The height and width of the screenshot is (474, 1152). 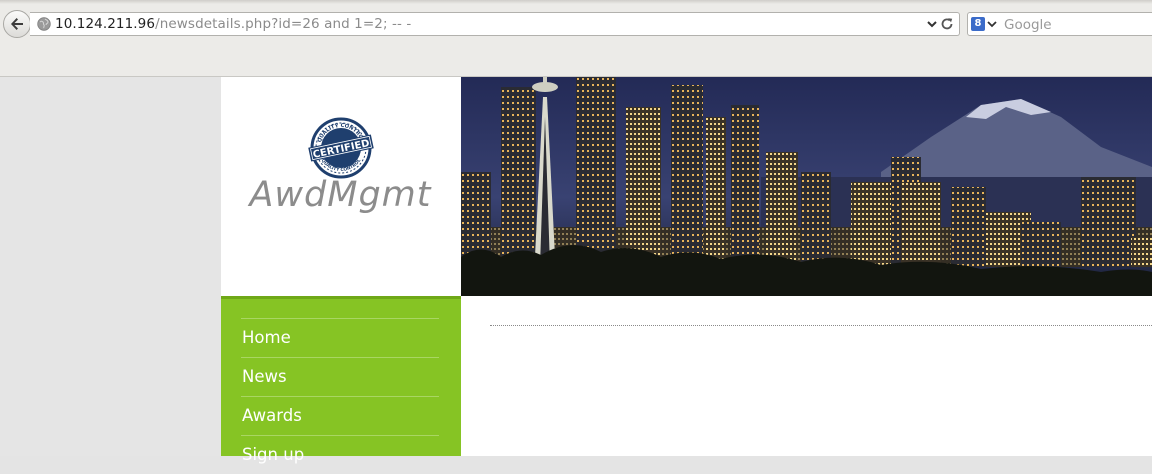 What do you see at coordinates (283, 24) in the screenshot?
I see `url-path: /newsdetails.php?id=26 and 1=2; -- -` at bounding box center [283, 24].